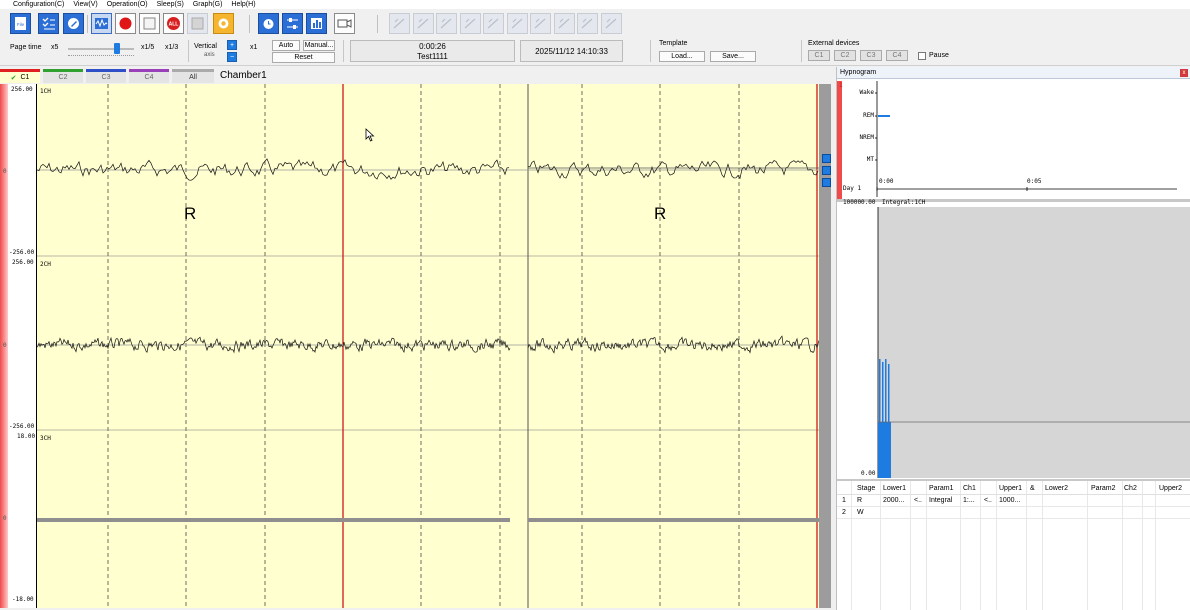 Image resolution: width=1190 pixels, height=610 pixels. What do you see at coordinates (871, 55) in the screenshot?
I see `ext-c3-button: C3` at bounding box center [871, 55].